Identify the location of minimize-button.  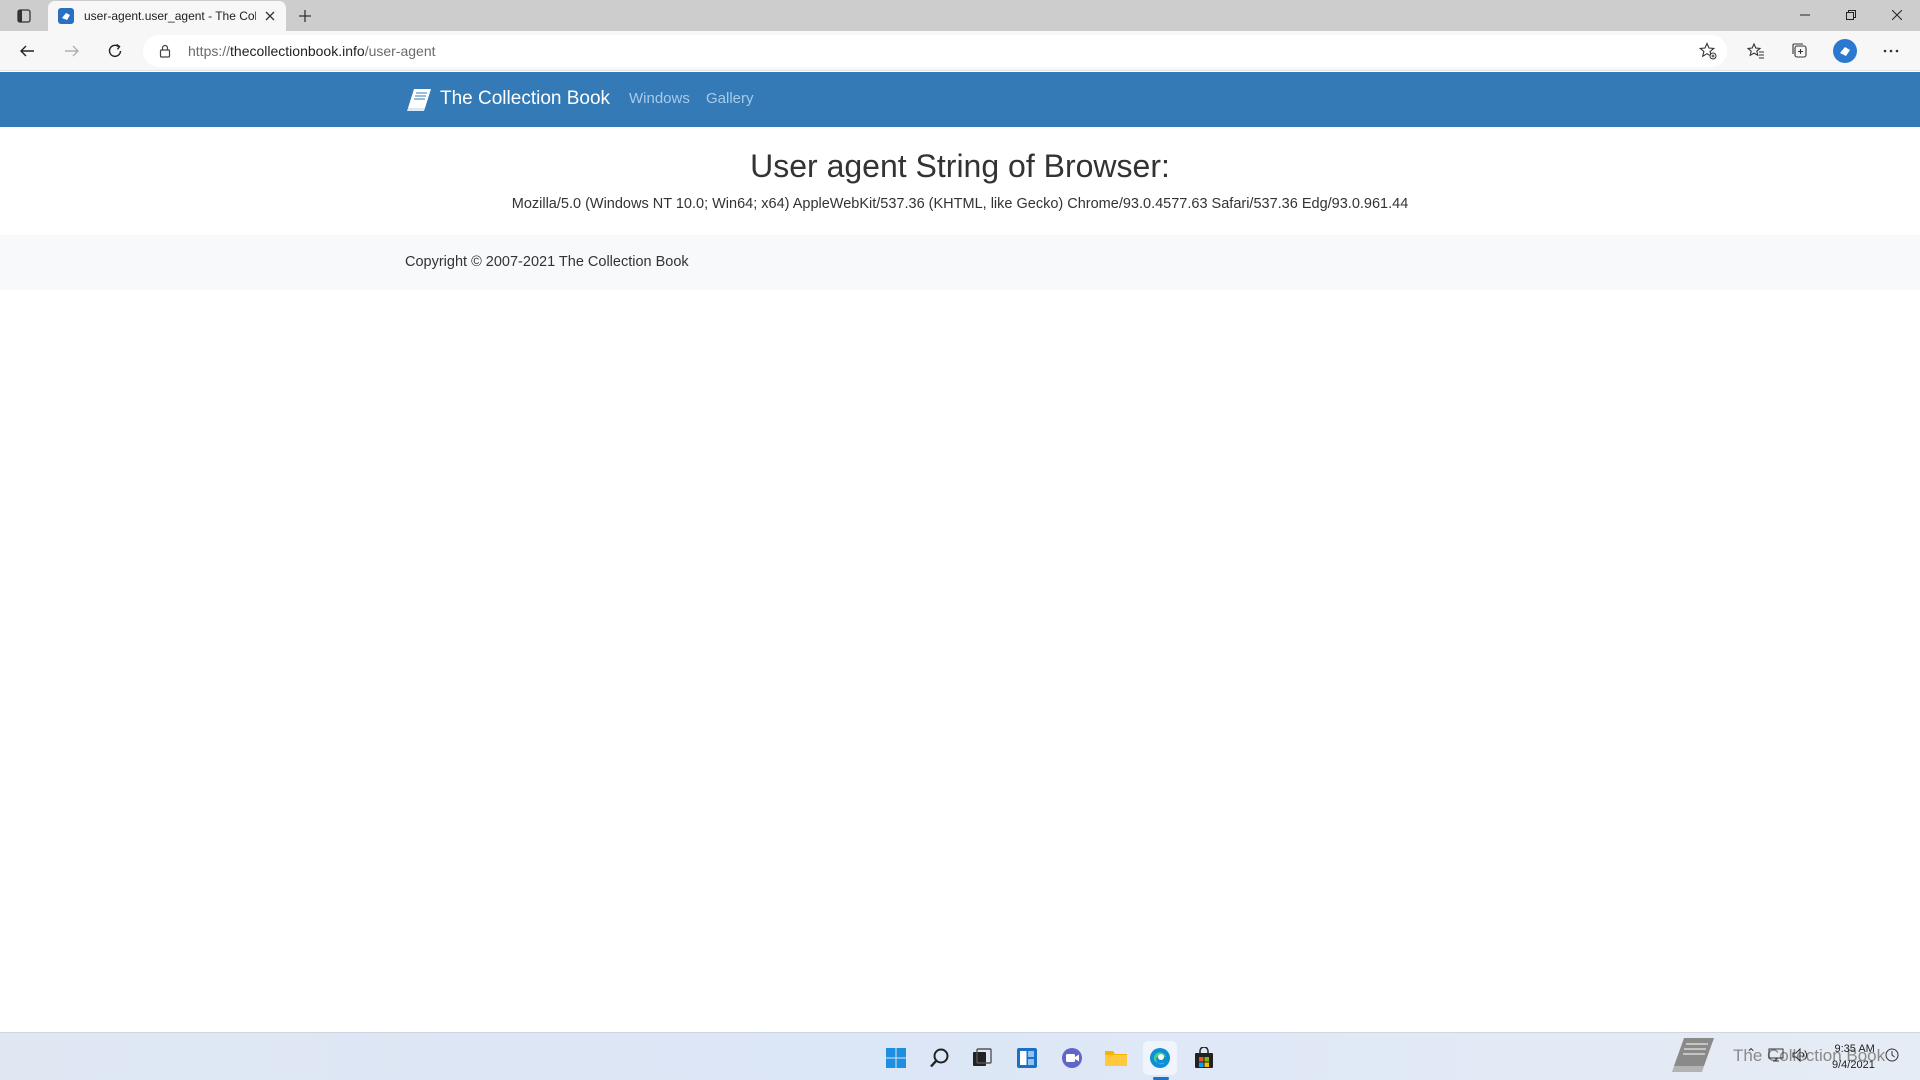
(1805, 15).